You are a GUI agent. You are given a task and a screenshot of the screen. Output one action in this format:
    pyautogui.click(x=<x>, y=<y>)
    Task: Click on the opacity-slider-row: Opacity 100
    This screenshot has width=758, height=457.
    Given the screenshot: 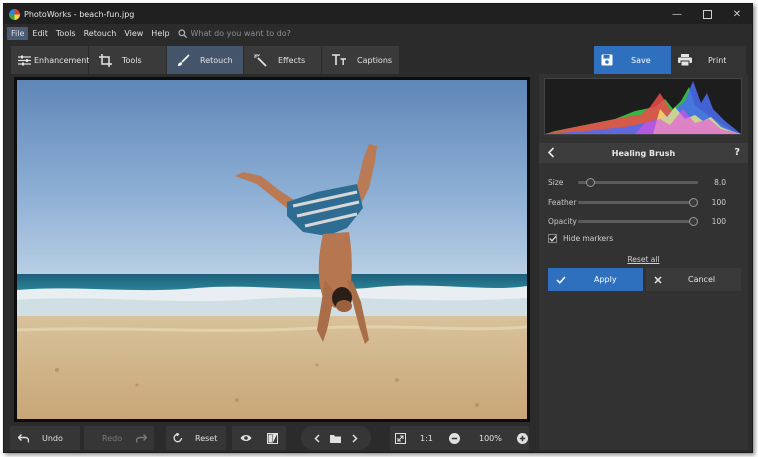 What is the action you would take?
    pyautogui.click(x=645, y=221)
    